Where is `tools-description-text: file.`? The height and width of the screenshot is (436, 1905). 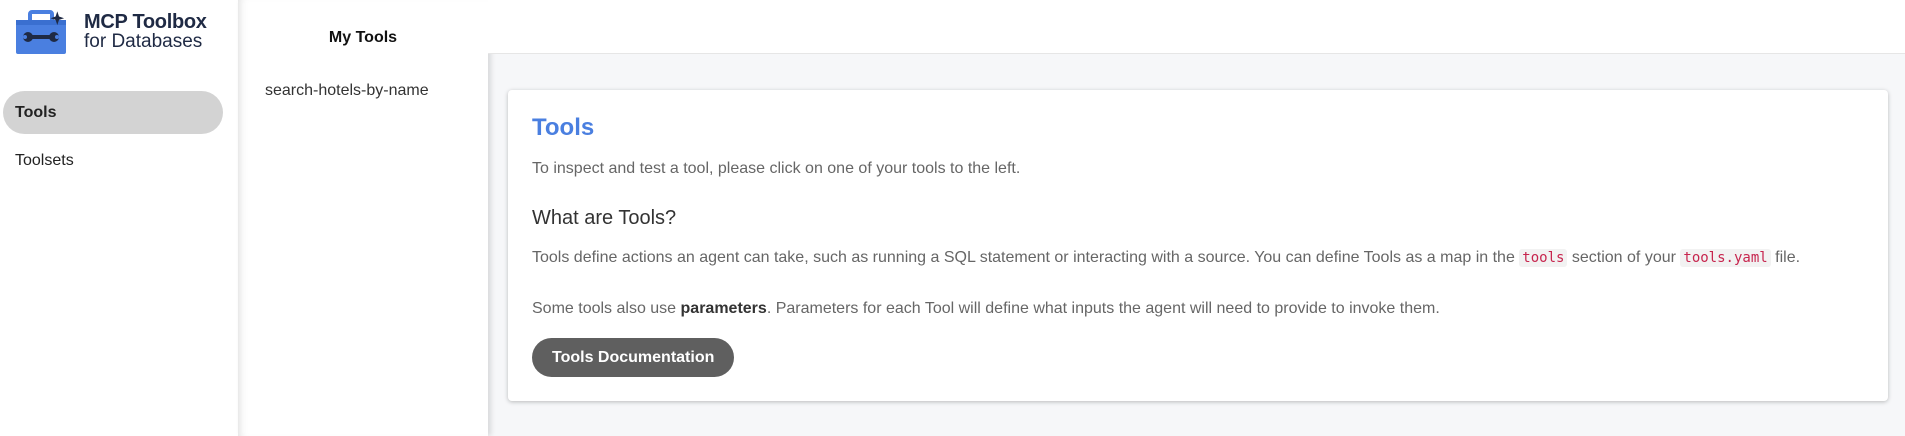
tools-description-text: file. is located at coordinates (1785, 257).